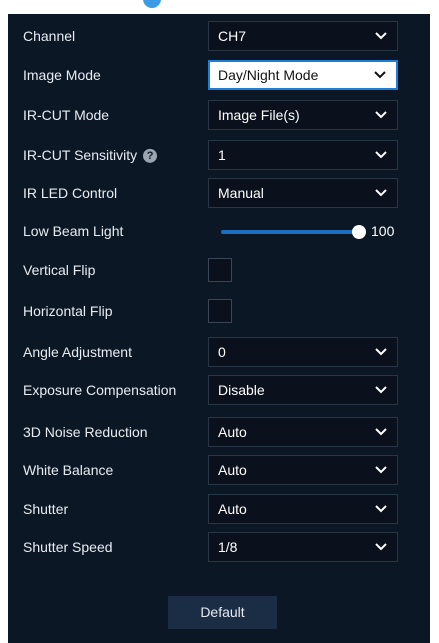 The height and width of the screenshot is (643, 439). I want to click on angle-adjustment-select: 0, so click(303, 352).